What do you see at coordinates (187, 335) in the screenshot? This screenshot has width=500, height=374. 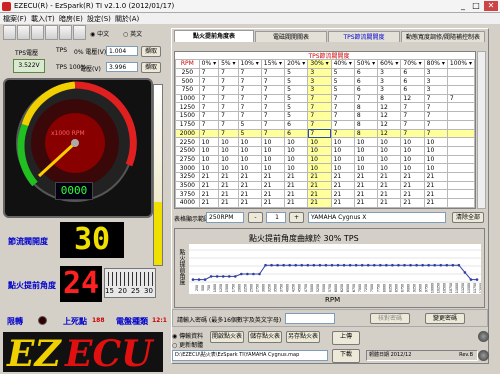 I see `transfer-data-radio: ◉ 傳輸資料` at bounding box center [187, 335].